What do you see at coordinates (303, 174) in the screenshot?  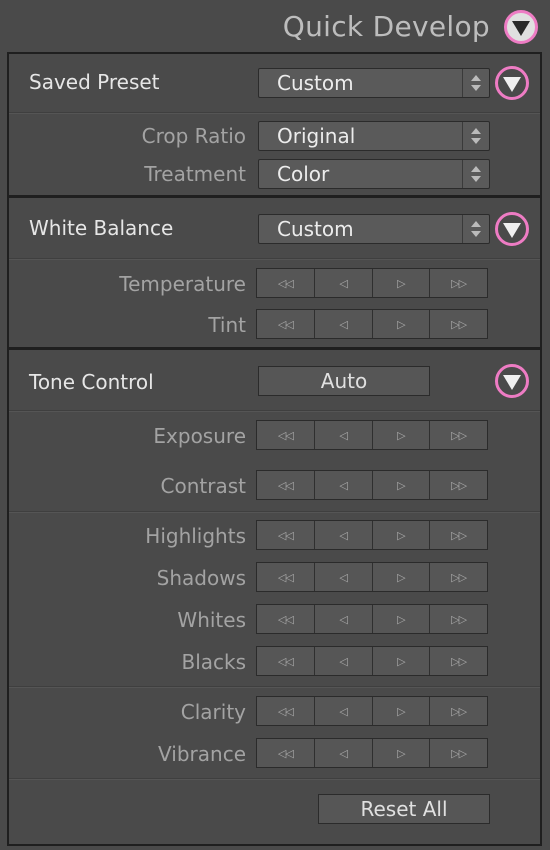 I see `treatment-value: Color` at bounding box center [303, 174].